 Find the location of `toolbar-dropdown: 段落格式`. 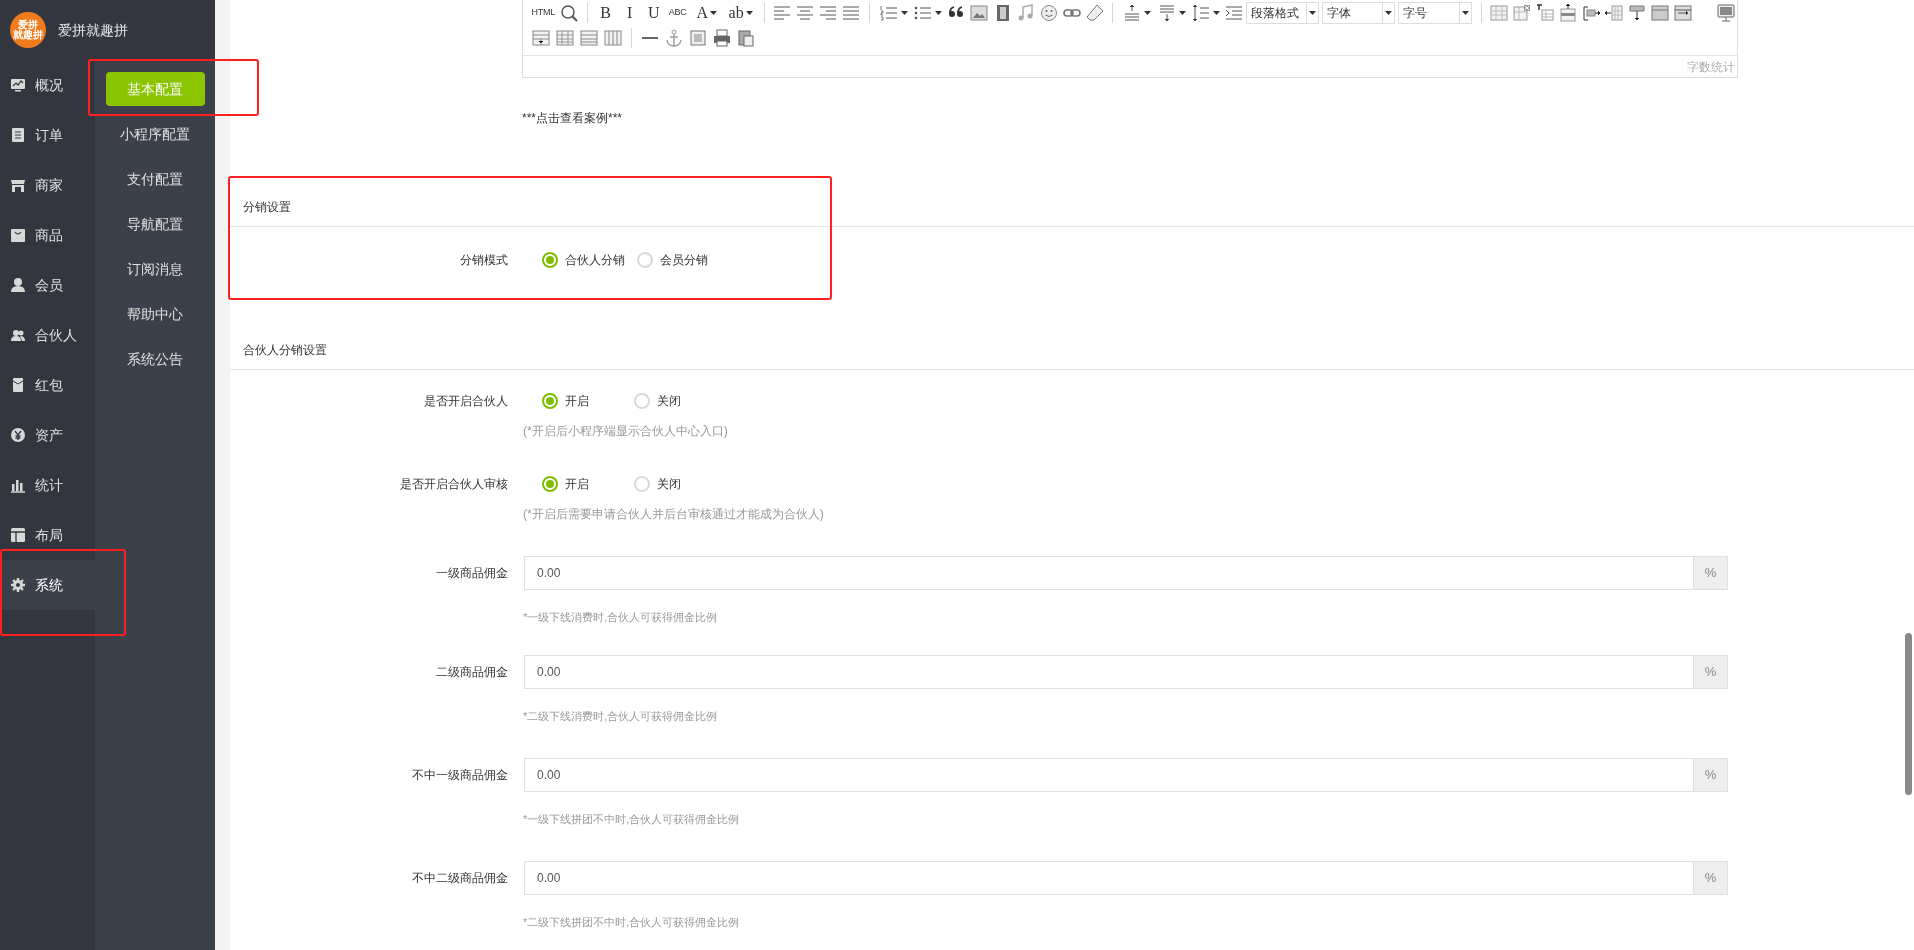

toolbar-dropdown: 段落格式 is located at coordinates (1282, 12).